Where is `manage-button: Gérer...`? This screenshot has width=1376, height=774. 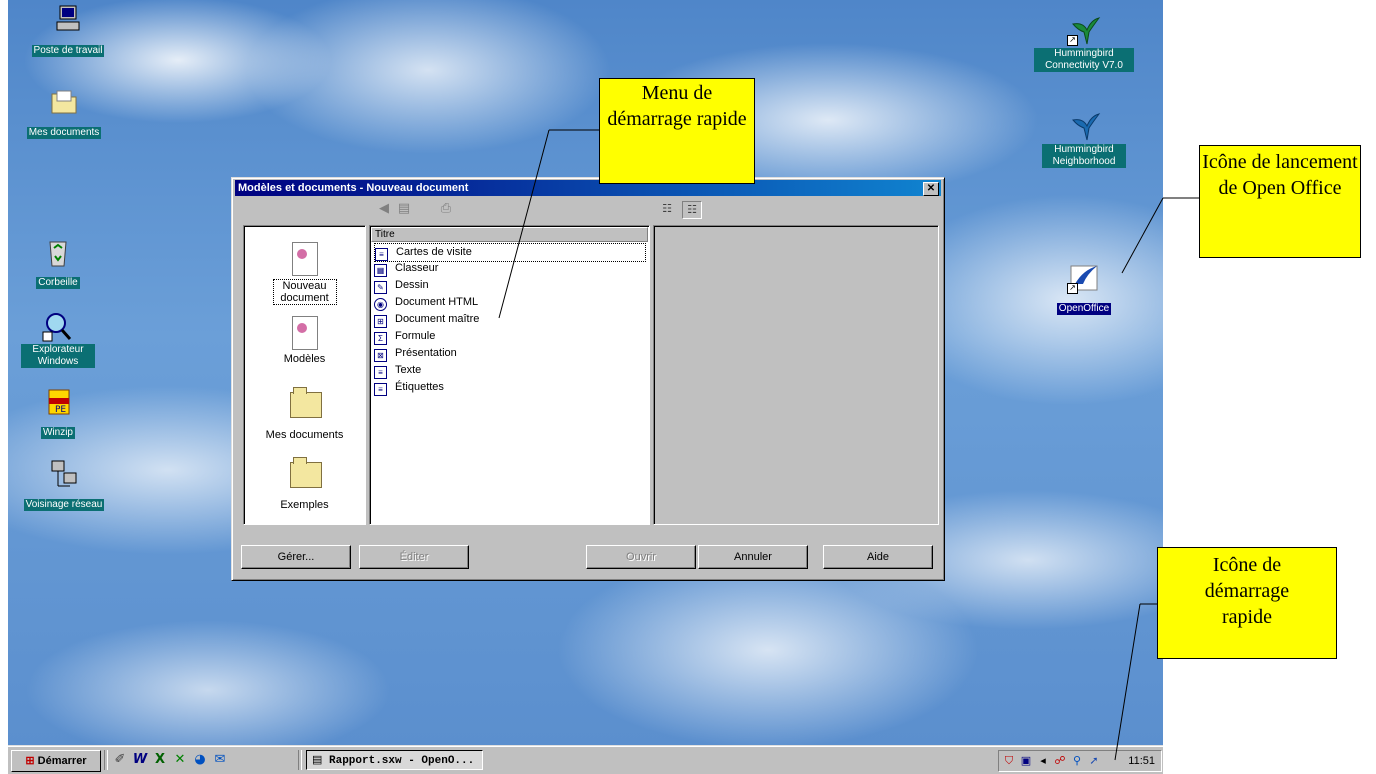
manage-button: Gérer... is located at coordinates (296, 557).